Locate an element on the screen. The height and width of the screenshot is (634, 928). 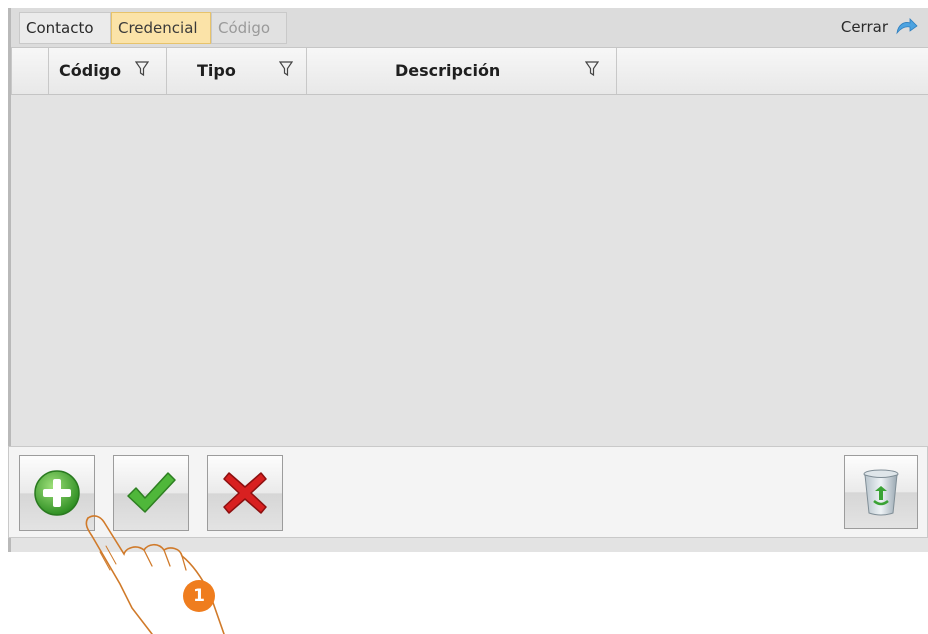
step-badge: 1 is located at coordinates (199, 596).